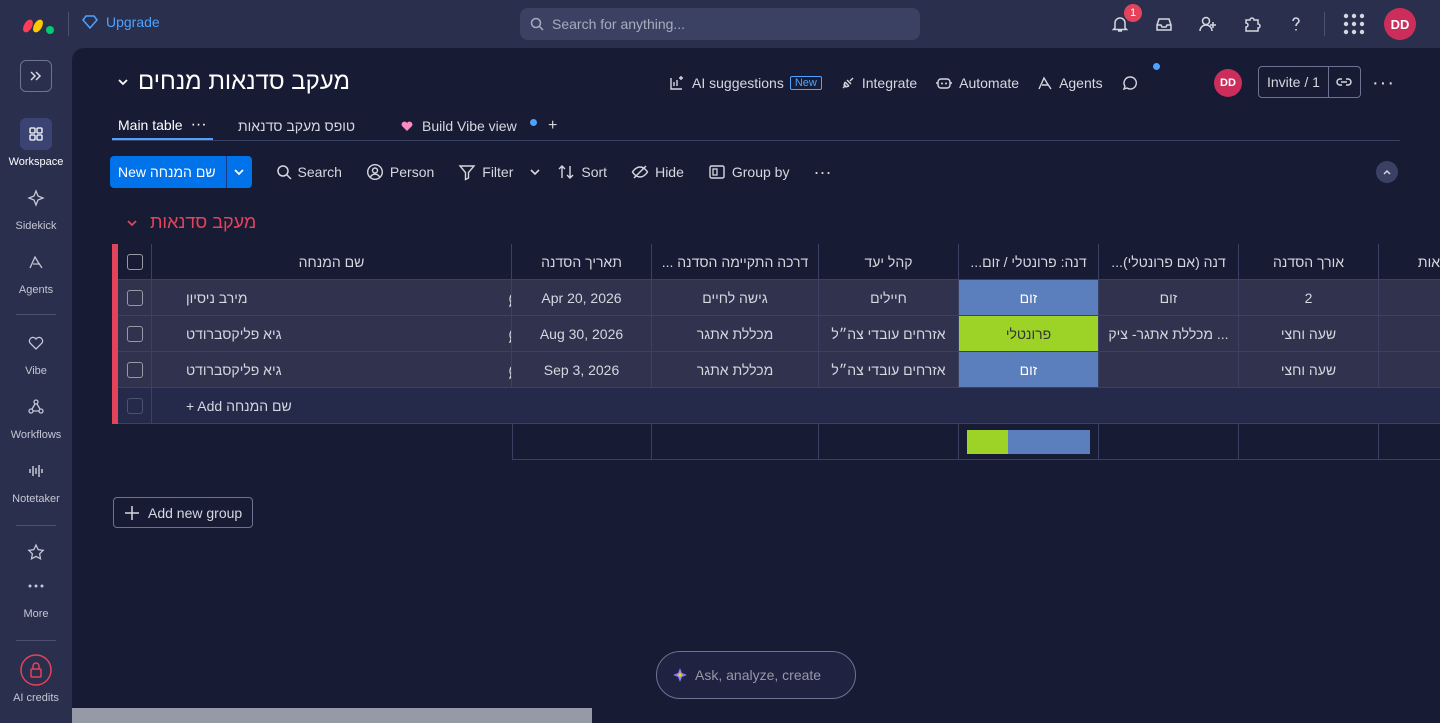 The image size is (1440, 723). What do you see at coordinates (582, 334) in the screenshot?
I see `date-cell: Aug 30, 2026` at bounding box center [582, 334].